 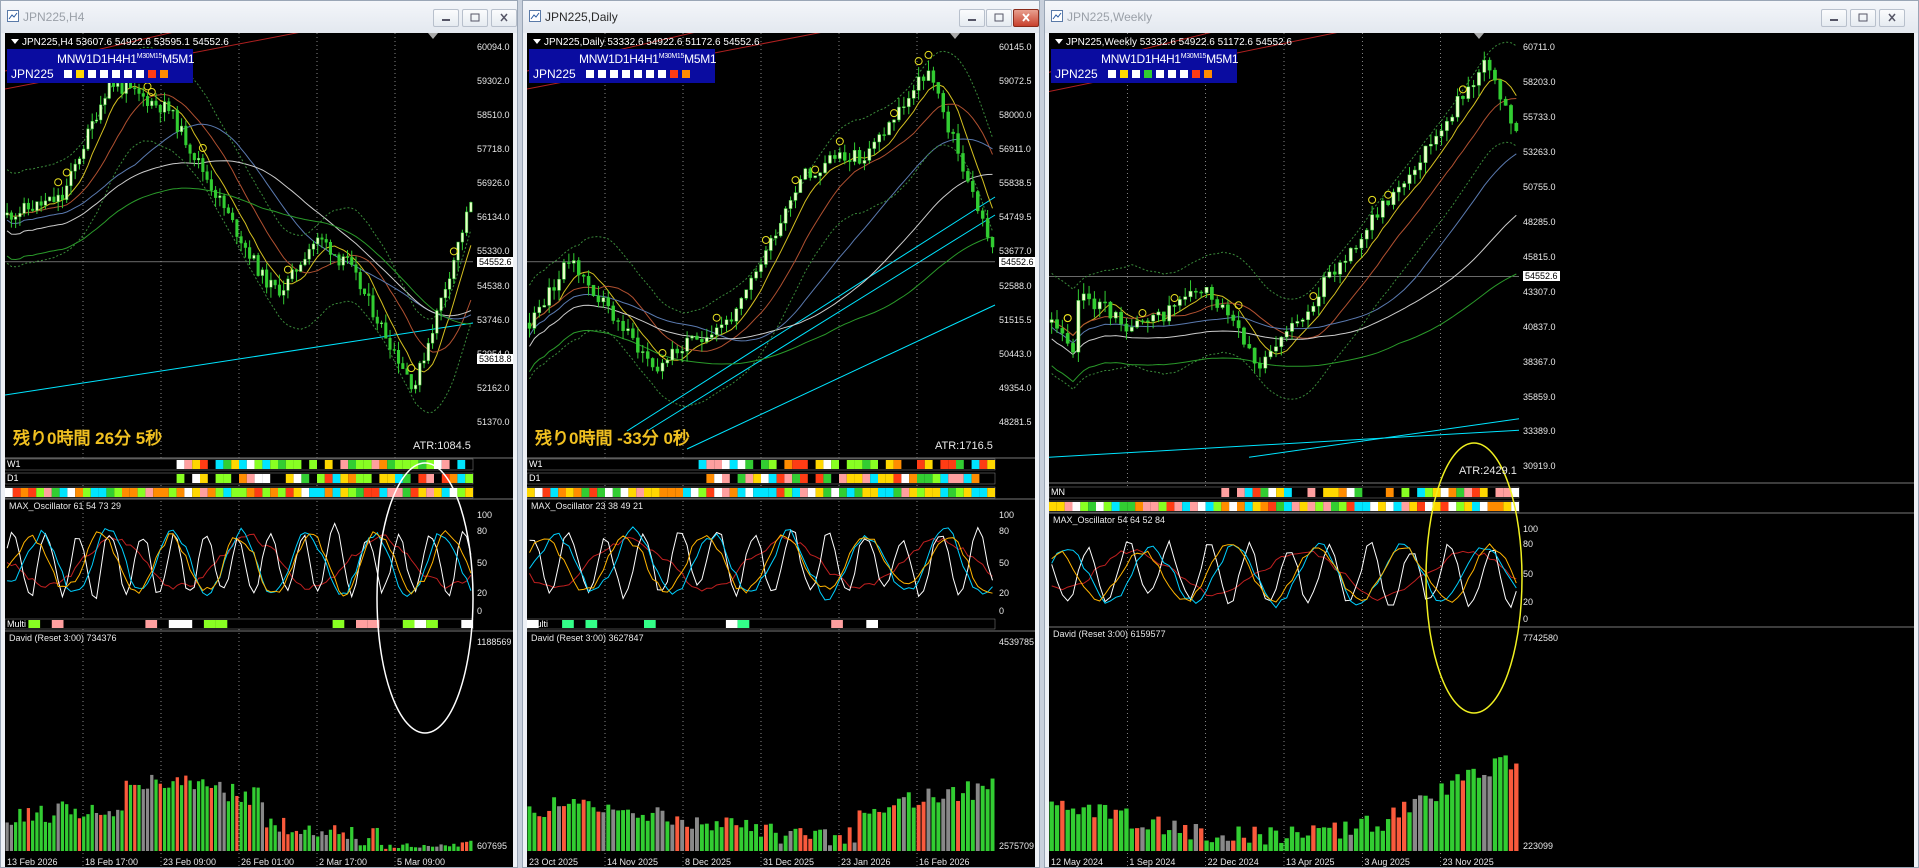 I want to click on signal-circle, so click(x=411, y=368).